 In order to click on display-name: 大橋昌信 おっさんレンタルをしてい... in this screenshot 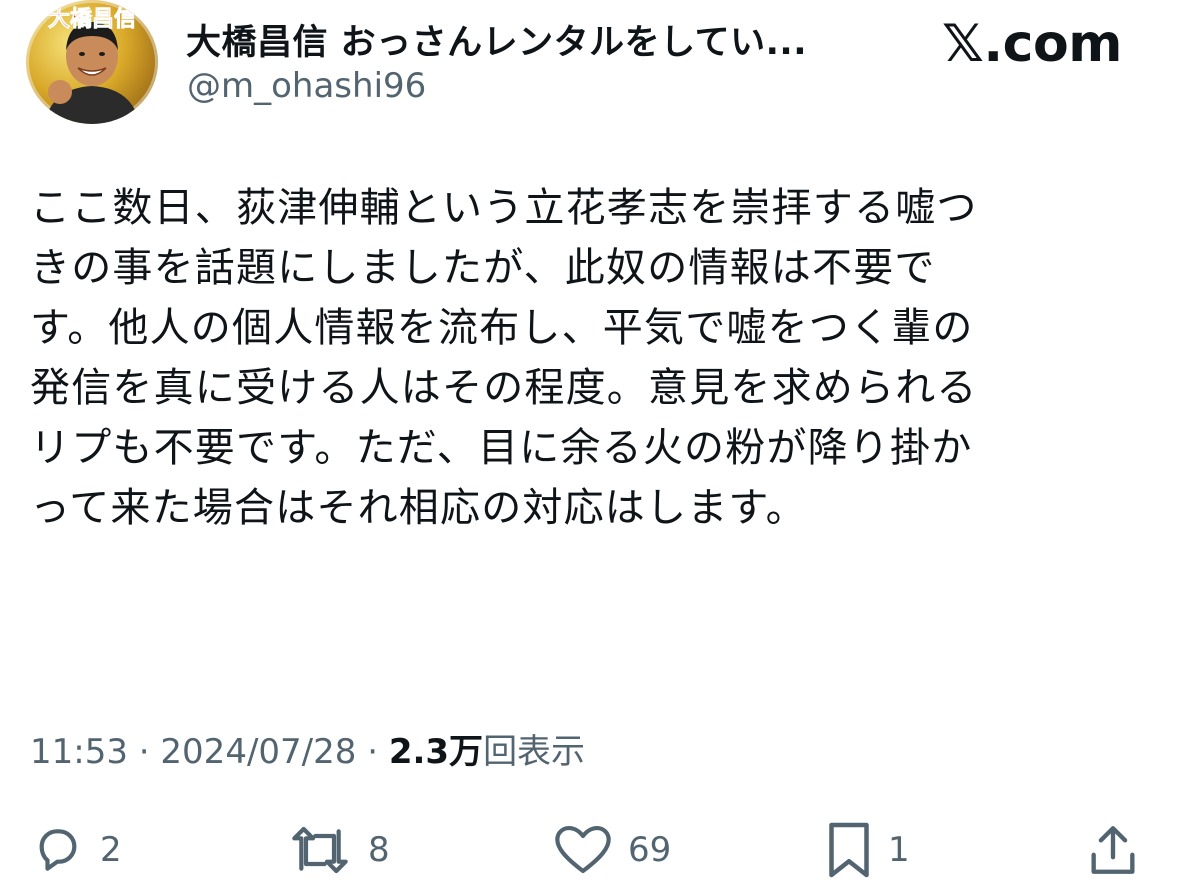, I will do `click(496, 39)`.